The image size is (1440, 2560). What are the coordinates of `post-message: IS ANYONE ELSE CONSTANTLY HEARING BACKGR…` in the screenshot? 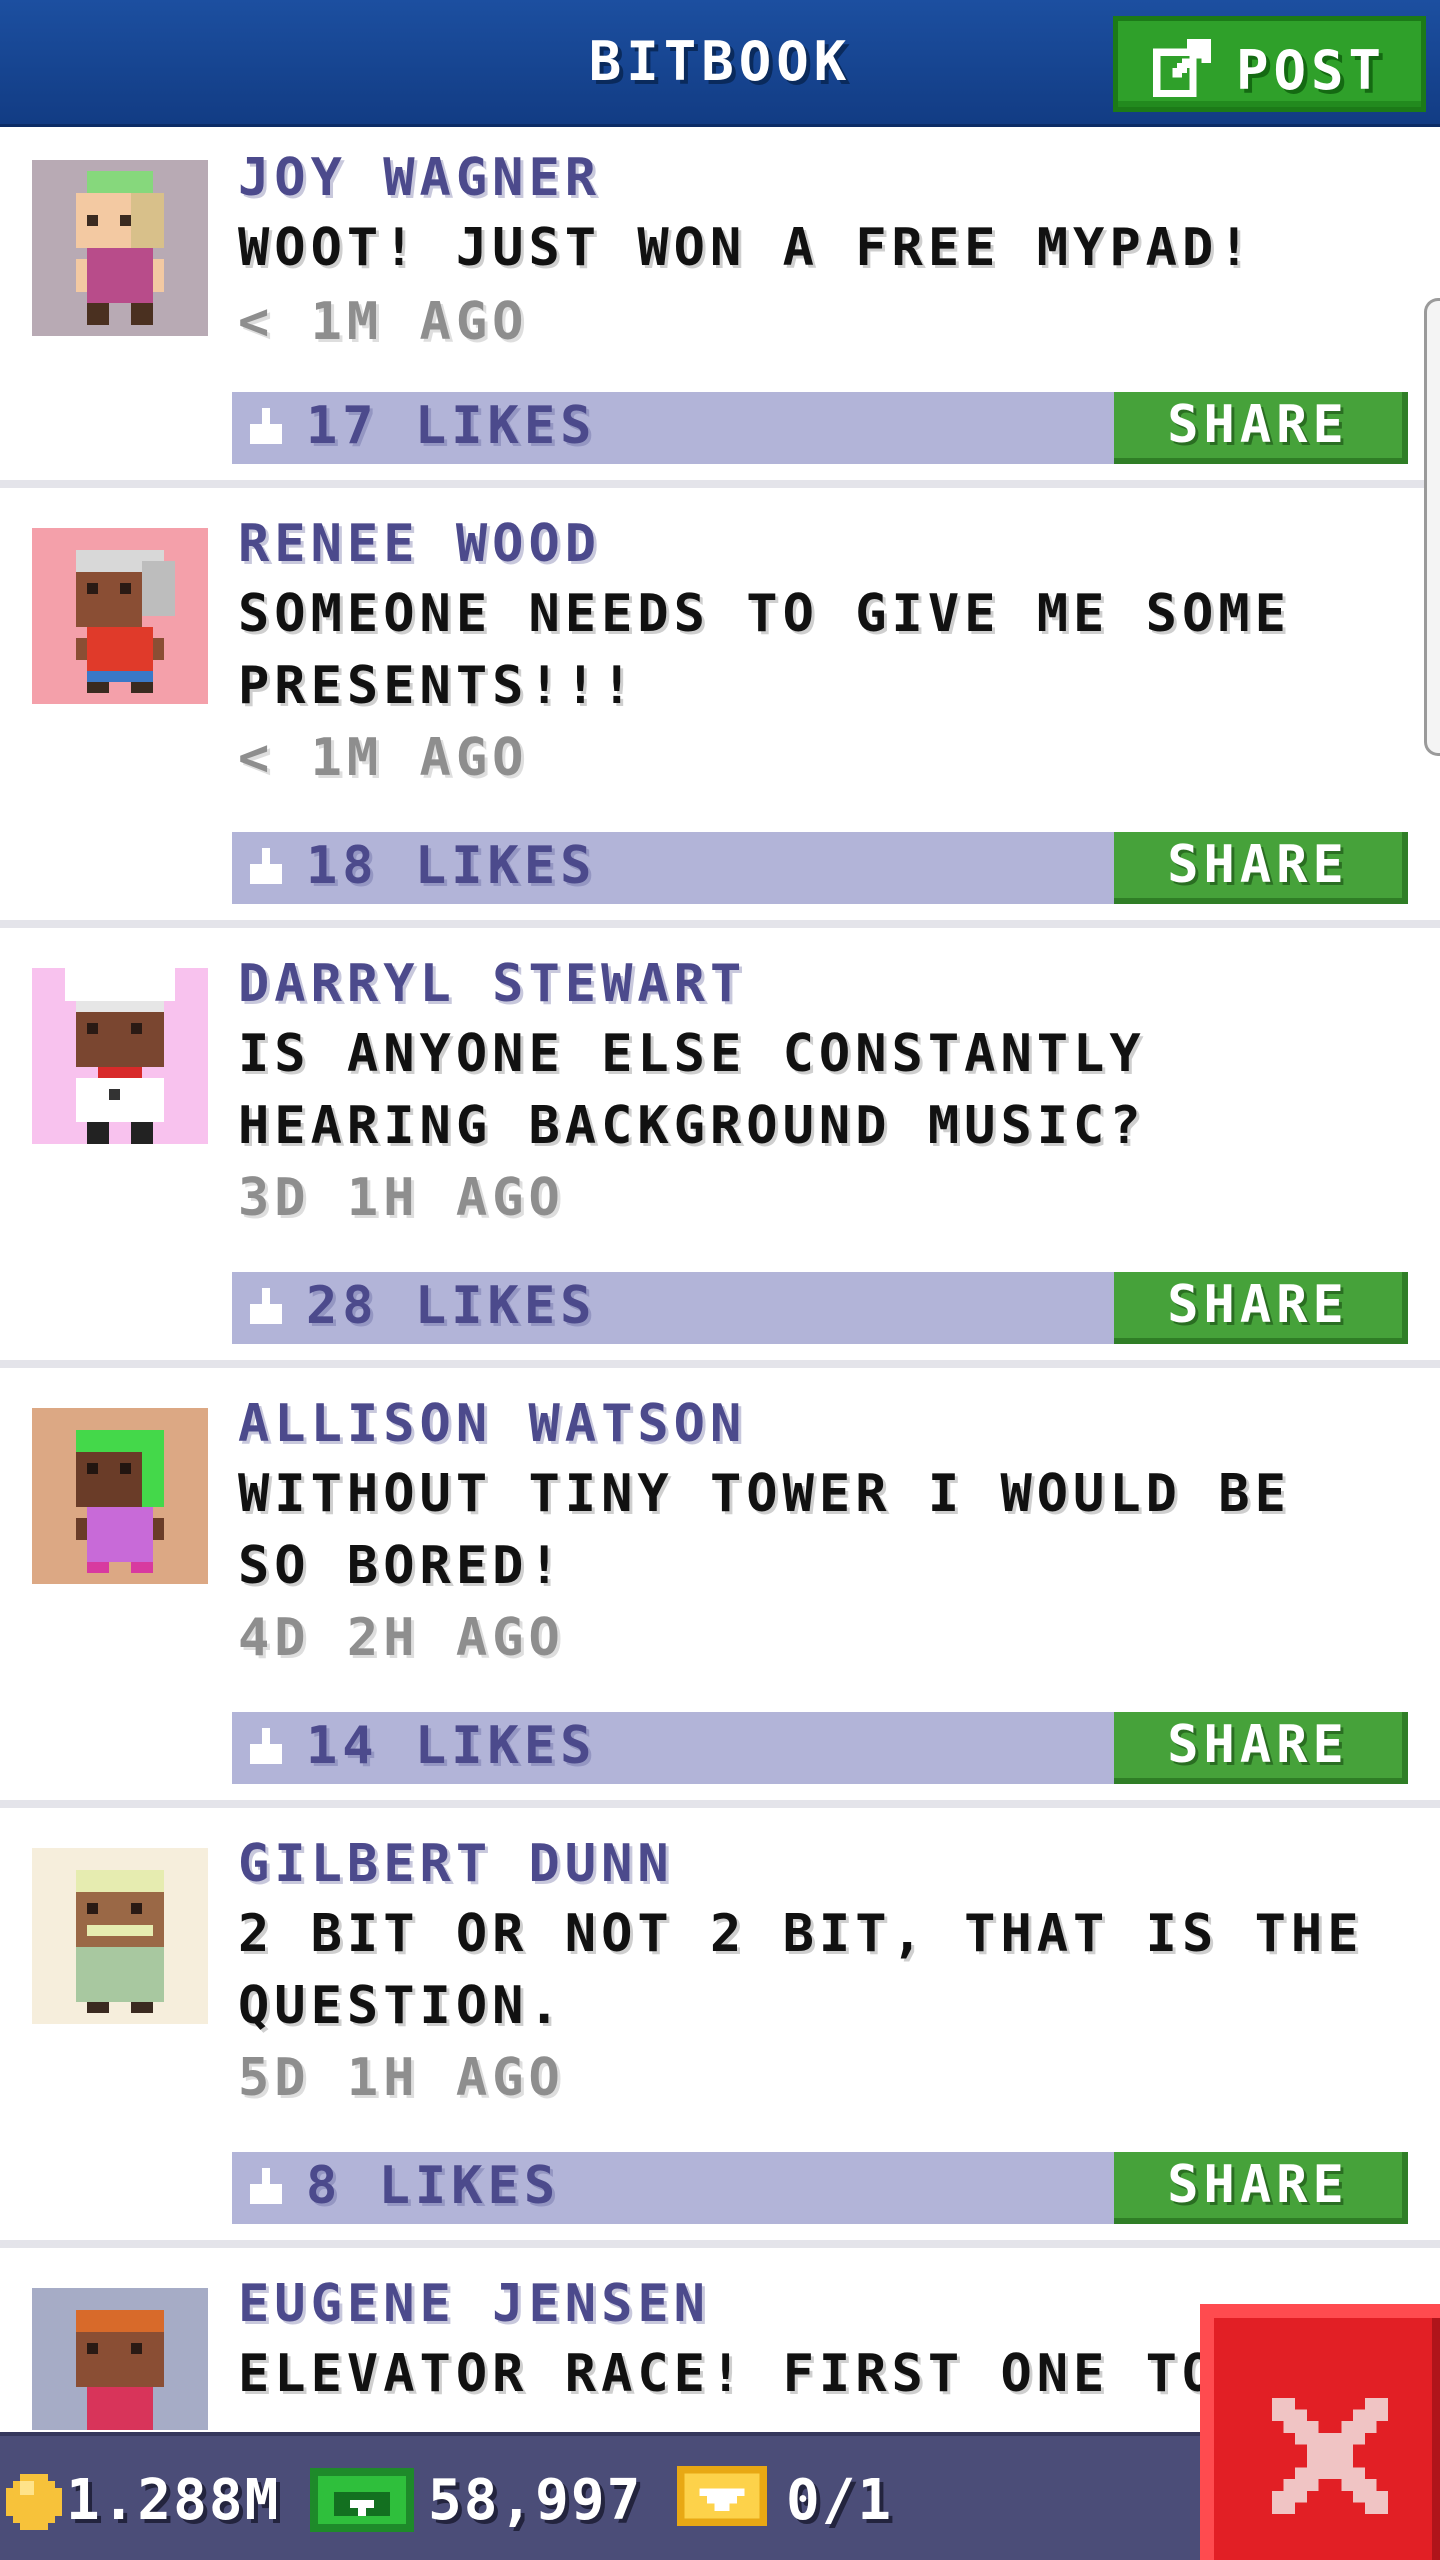 It's located at (692, 1090).